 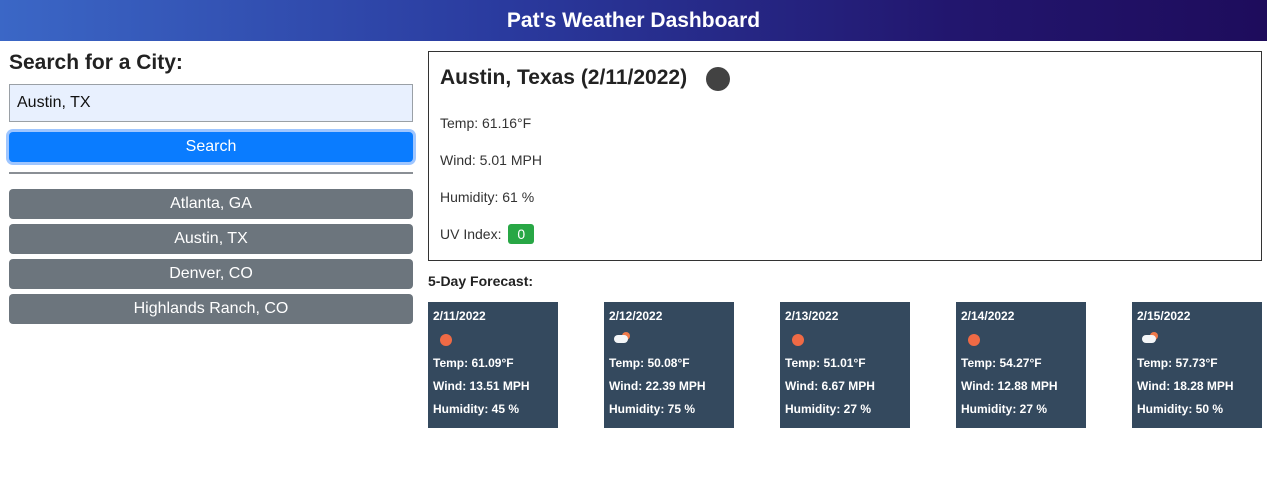 What do you see at coordinates (96, 62) in the screenshot?
I see `search-heading: Search for a City:` at bounding box center [96, 62].